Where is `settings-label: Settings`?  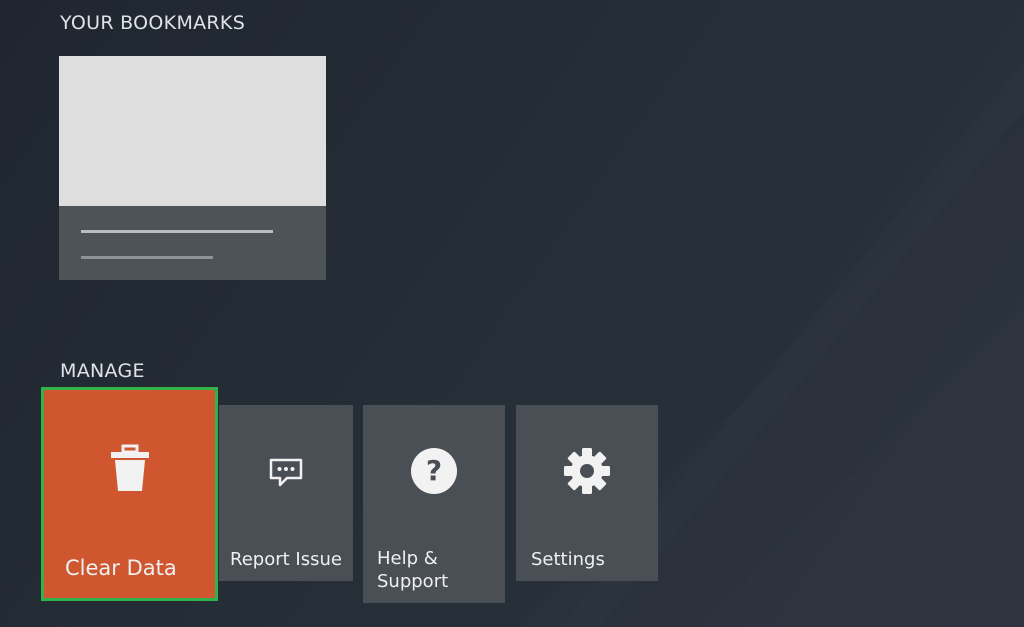
settings-label: Settings is located at coordinates (568, 559).